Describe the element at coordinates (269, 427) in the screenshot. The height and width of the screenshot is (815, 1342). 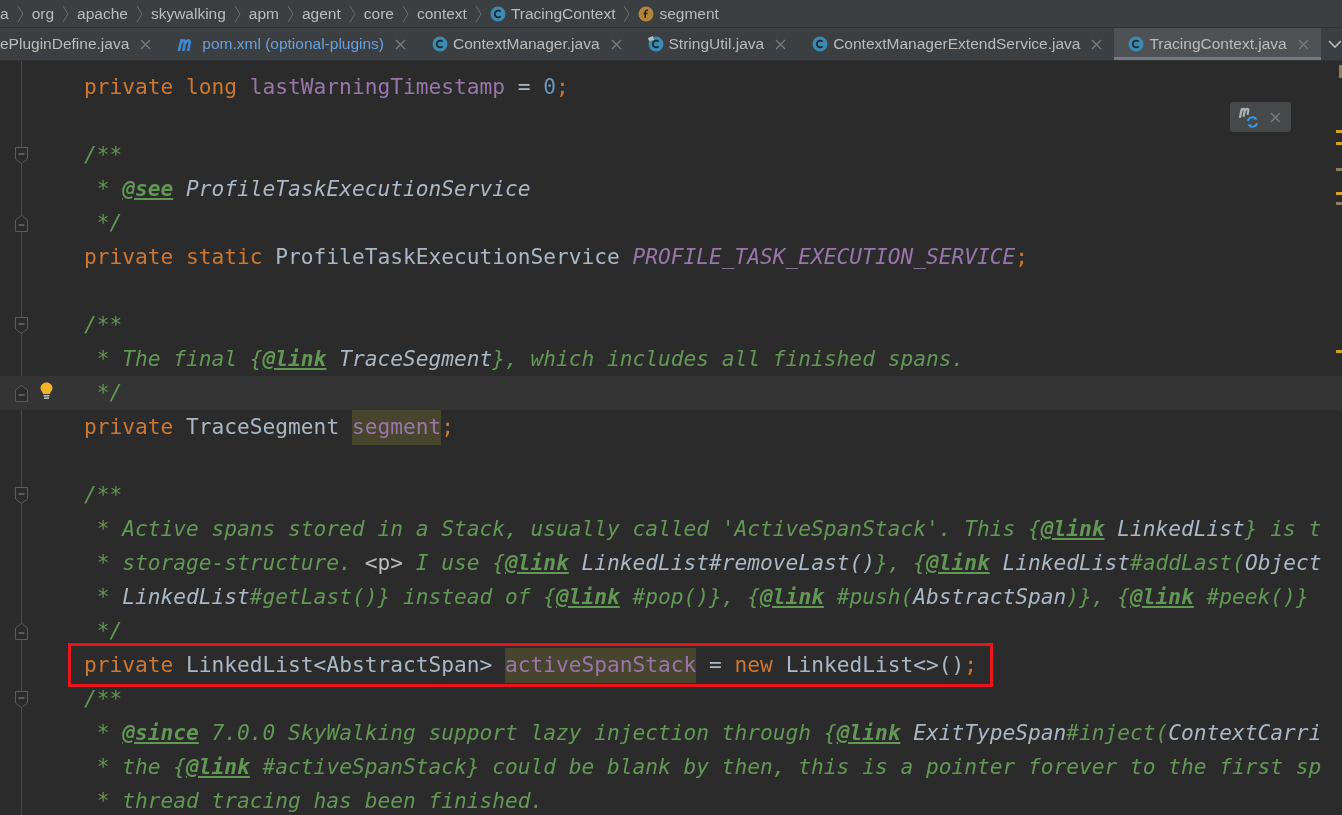
I see `code-line: private TraceSegment segment;` at that location.